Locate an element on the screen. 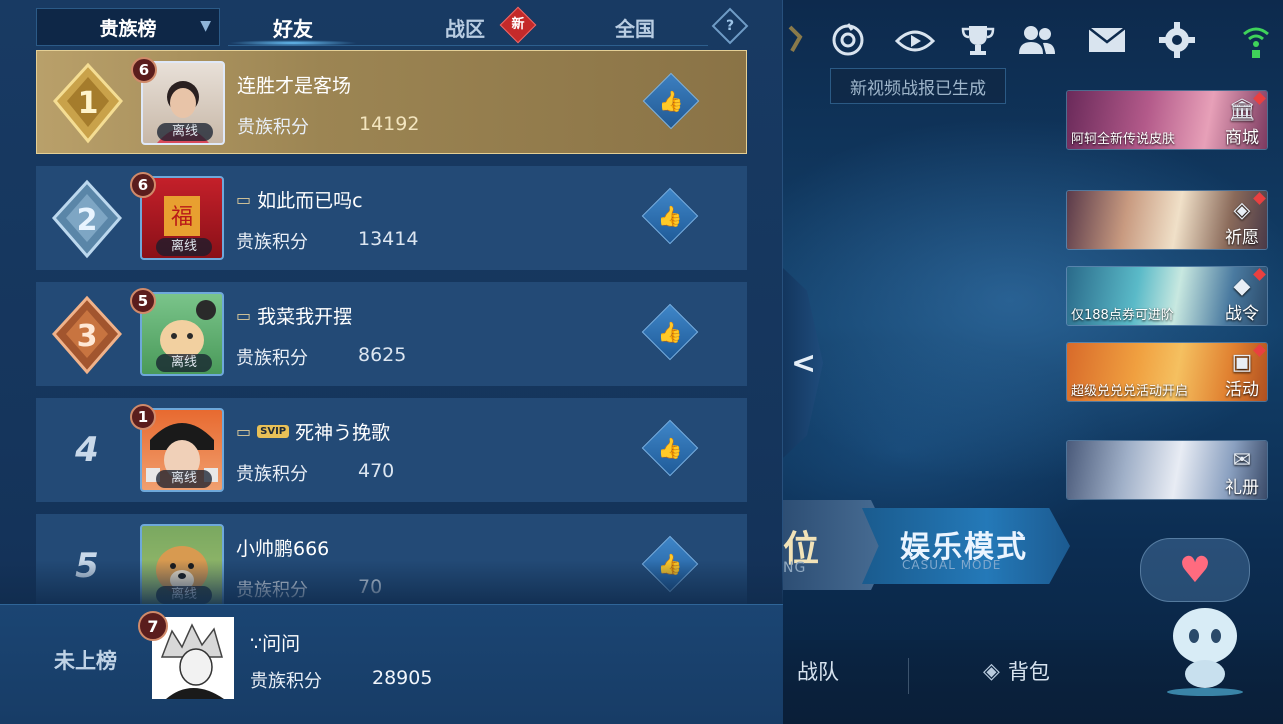 This screenshot has width=1283, height=724. player-name-line: 小帅鹏666 is located at coordinates (282, 547).